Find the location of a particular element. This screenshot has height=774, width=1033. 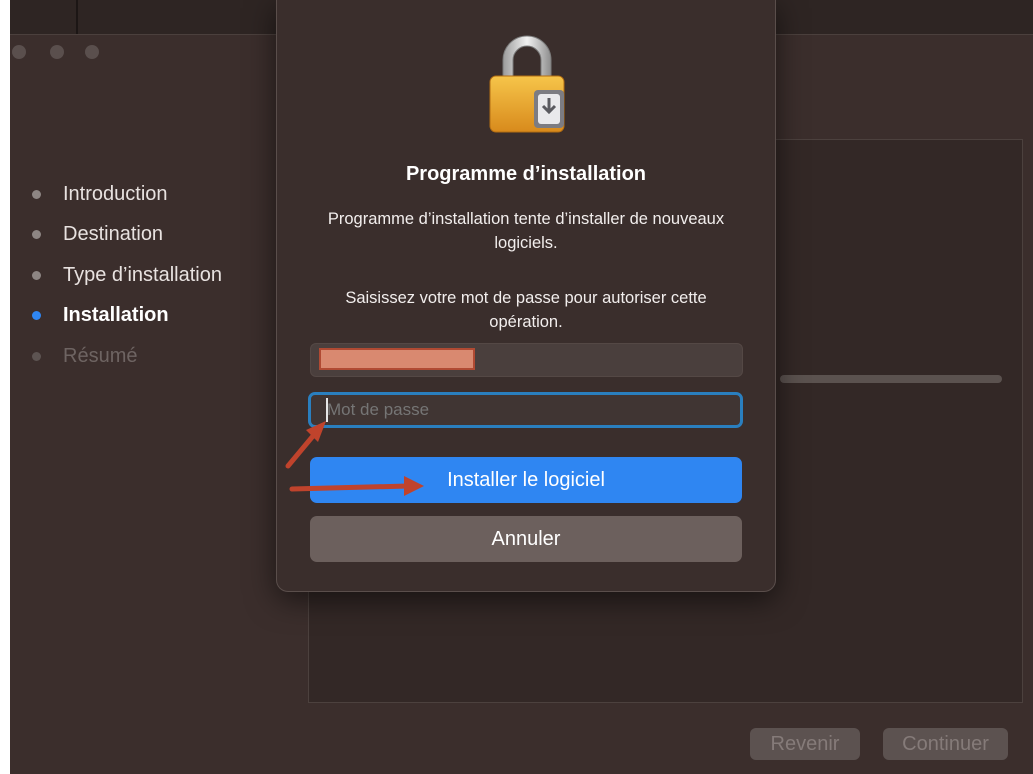

step-installation-type: Type d’installation is located at coordinates (157, 275).